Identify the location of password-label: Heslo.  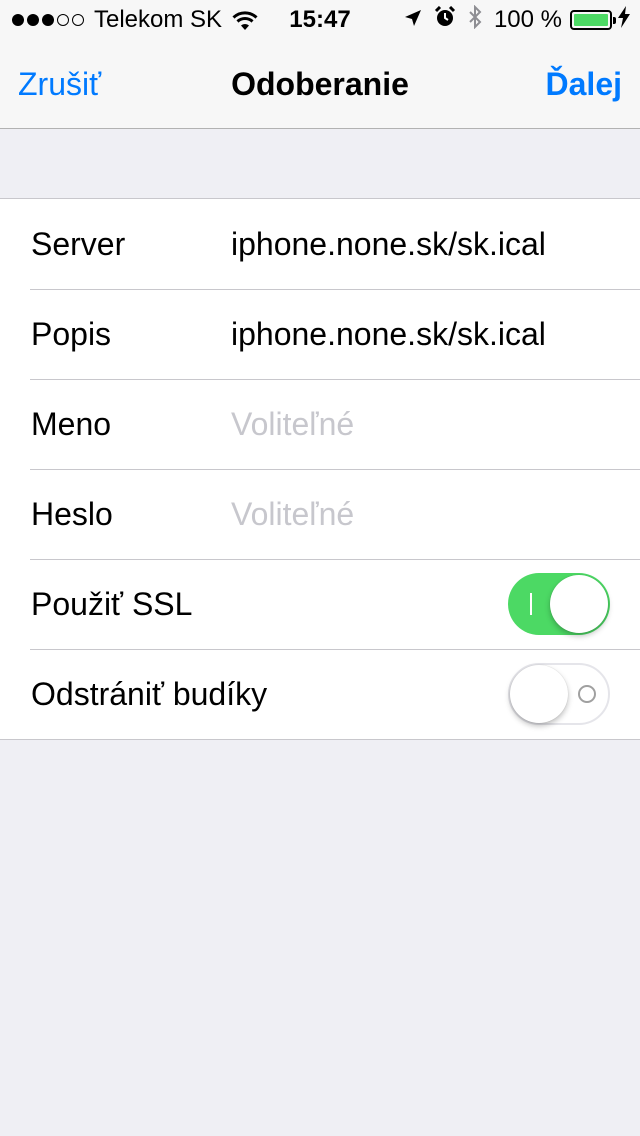
(72, 514).